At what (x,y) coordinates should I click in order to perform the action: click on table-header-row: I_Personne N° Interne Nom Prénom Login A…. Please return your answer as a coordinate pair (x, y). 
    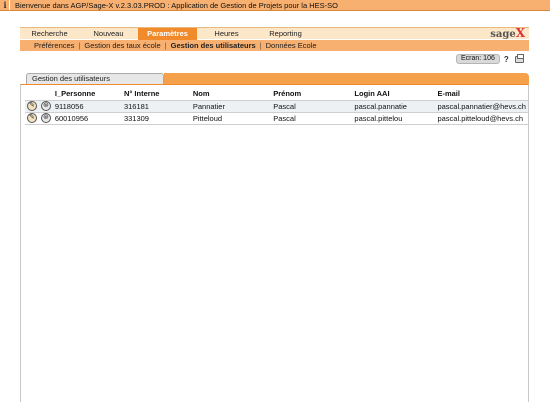
    Looking at the image, I should click on (276, 94).